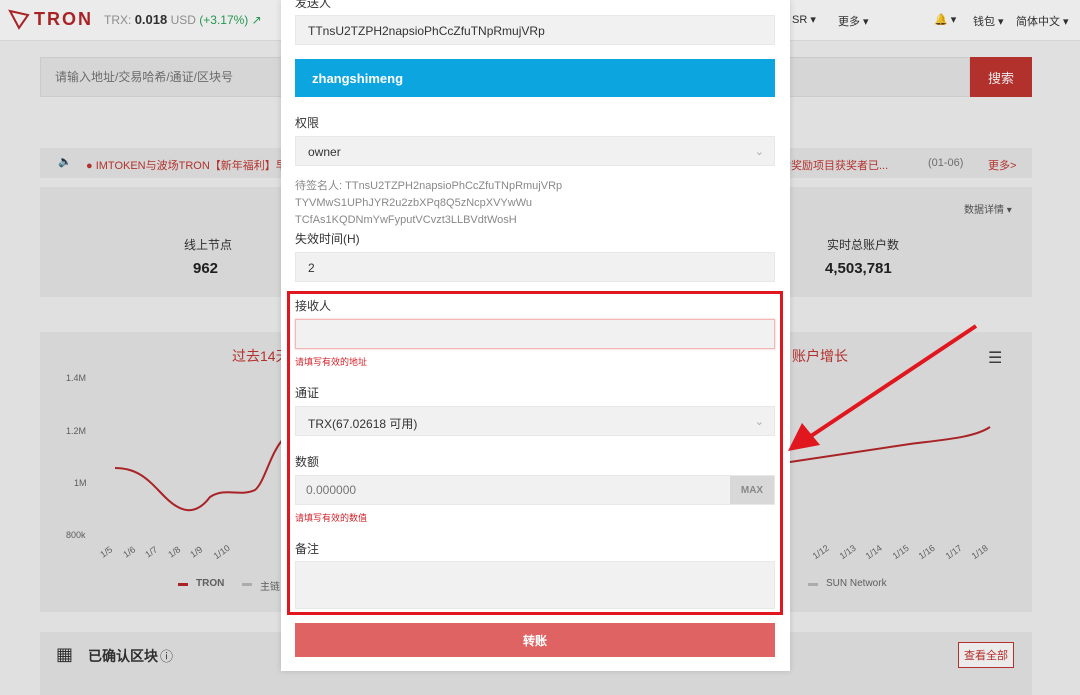 The width and height of the screenshot is (1080, 695). What do you see at coordinates (406, 220) in the screenshot?
I see `signer-address: TCfAs1KQDNmYwFyputVCvzt3LLBVdtWosH` at bounding box center [406, 220].